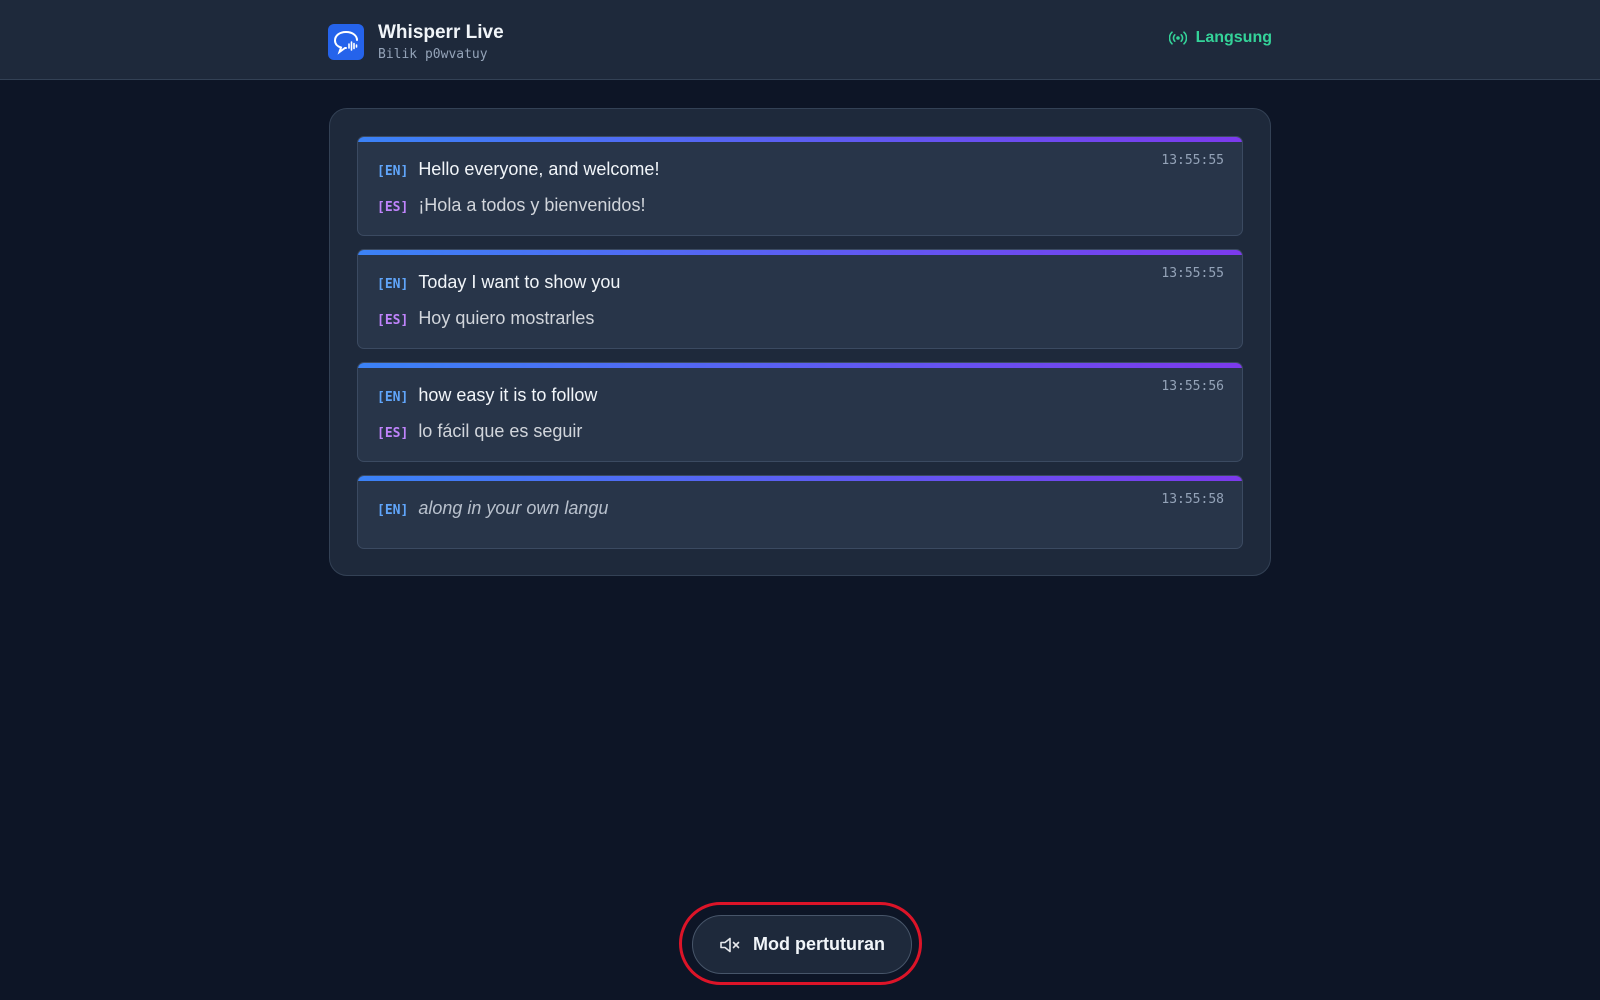 The width and height of the screenshot is (1600, 1000). I want to click on entry-translation-line: [ES] ¡Hola a todos y bienvenidos!, so click(511, 205).